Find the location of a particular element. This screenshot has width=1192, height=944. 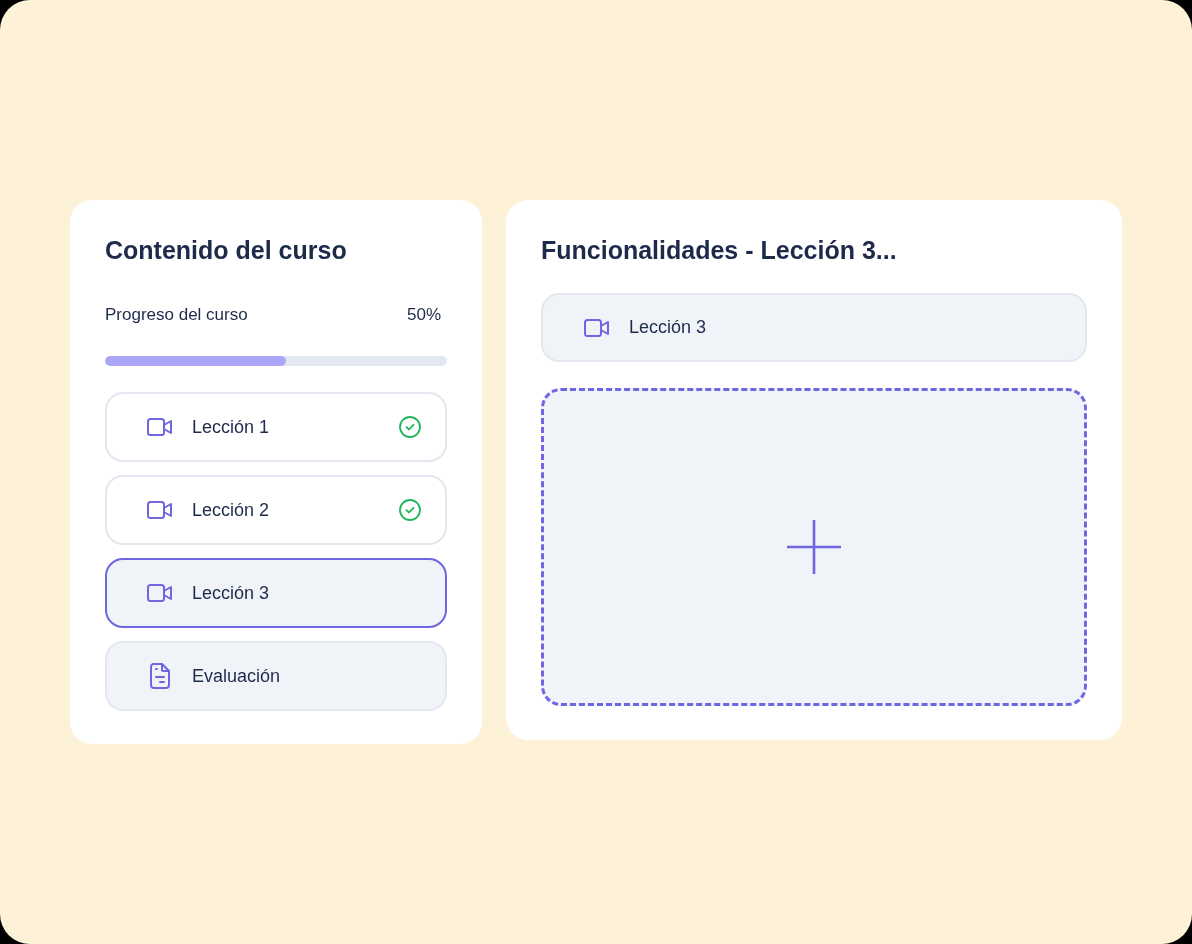

card-title: Contenido del curso is located at coordinates (226, 250).